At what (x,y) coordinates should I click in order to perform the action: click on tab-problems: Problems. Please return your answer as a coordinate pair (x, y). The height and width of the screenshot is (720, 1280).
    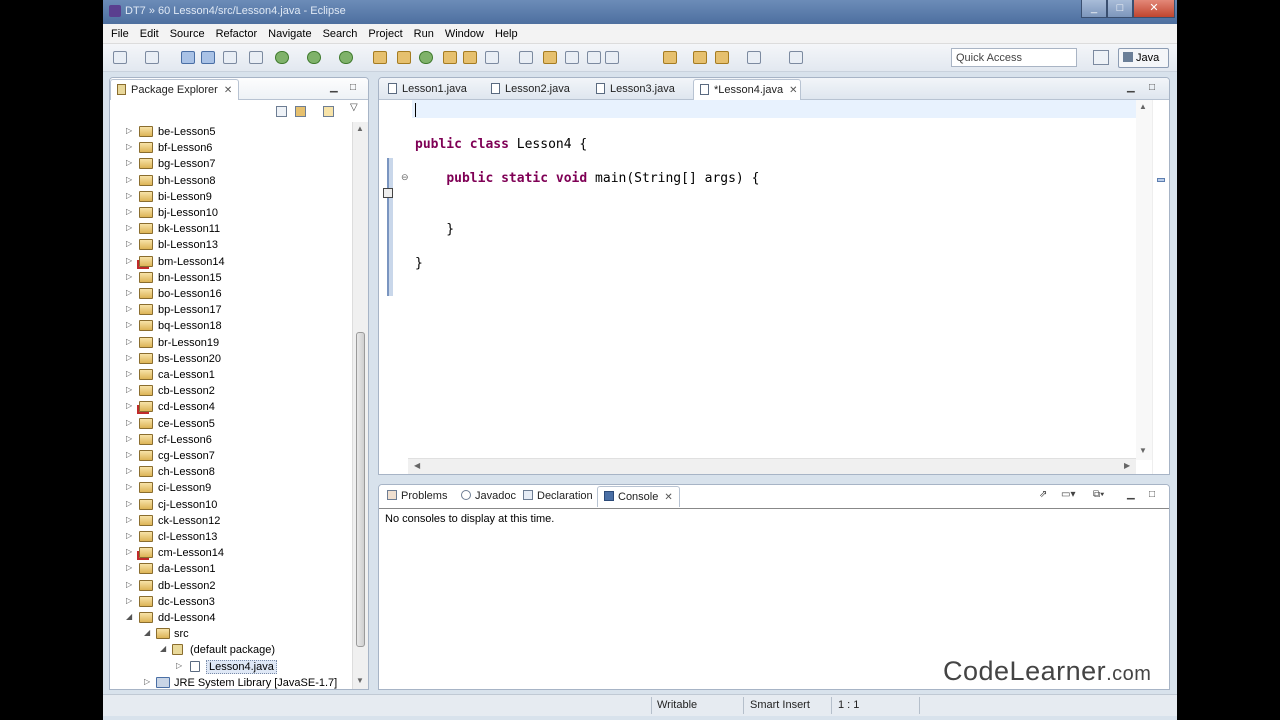
    Looking at the image, I should click on (417, 496).